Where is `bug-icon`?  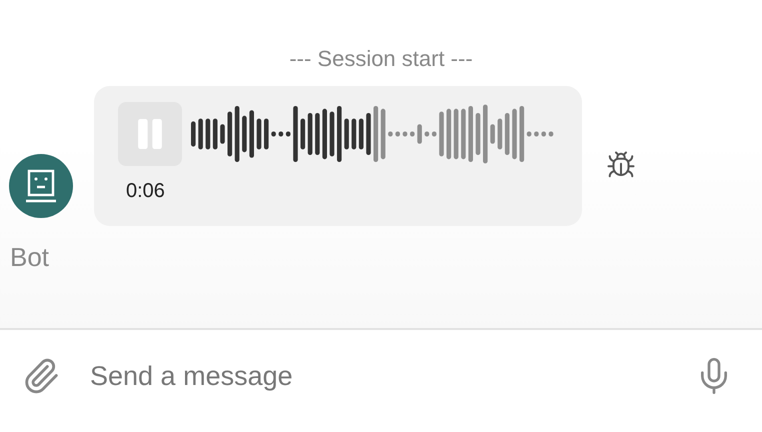
bug-icon is located at coordinates (621, 165).